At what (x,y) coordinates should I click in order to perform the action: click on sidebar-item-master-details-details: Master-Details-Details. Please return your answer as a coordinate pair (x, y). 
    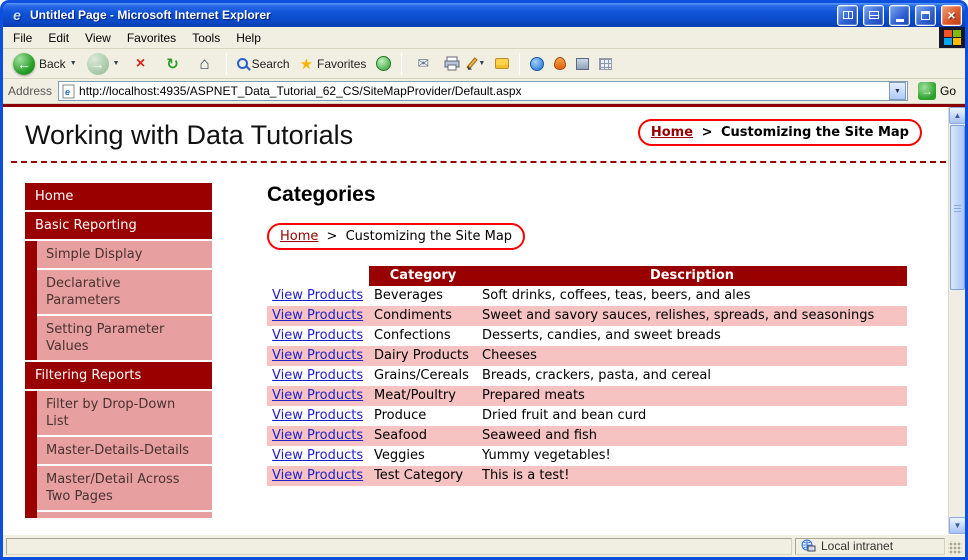
    Looking at the image, I should click on (124, 450).